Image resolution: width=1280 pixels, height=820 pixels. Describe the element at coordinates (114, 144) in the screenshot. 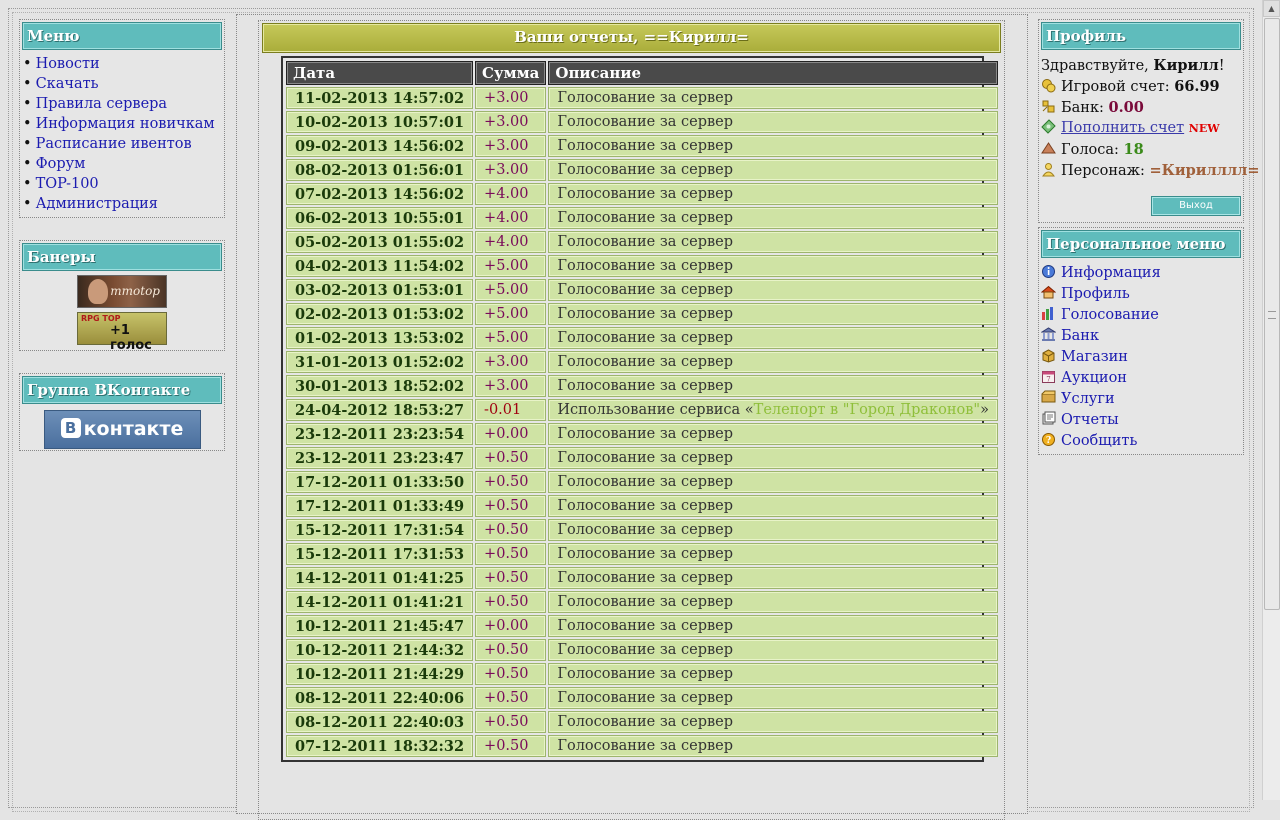

I see `menu-link: Расписание ивентов` at that location.